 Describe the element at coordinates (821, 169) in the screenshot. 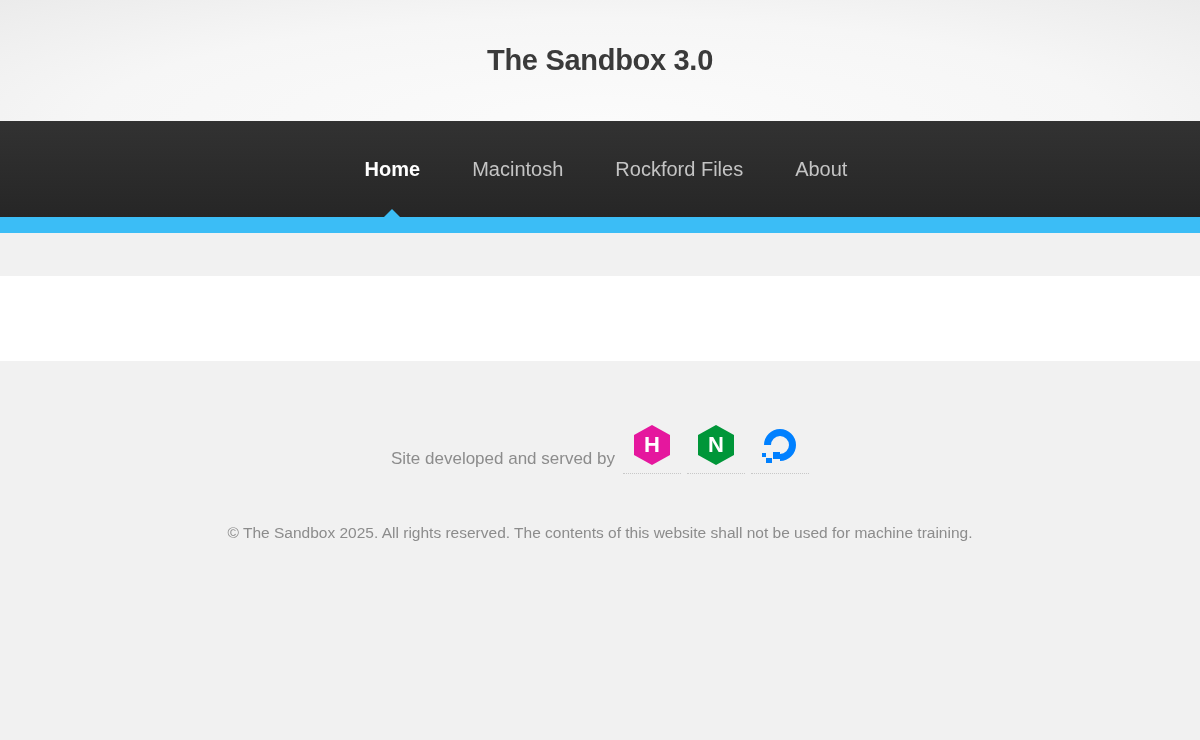

I see `nav-link: About` at that location.